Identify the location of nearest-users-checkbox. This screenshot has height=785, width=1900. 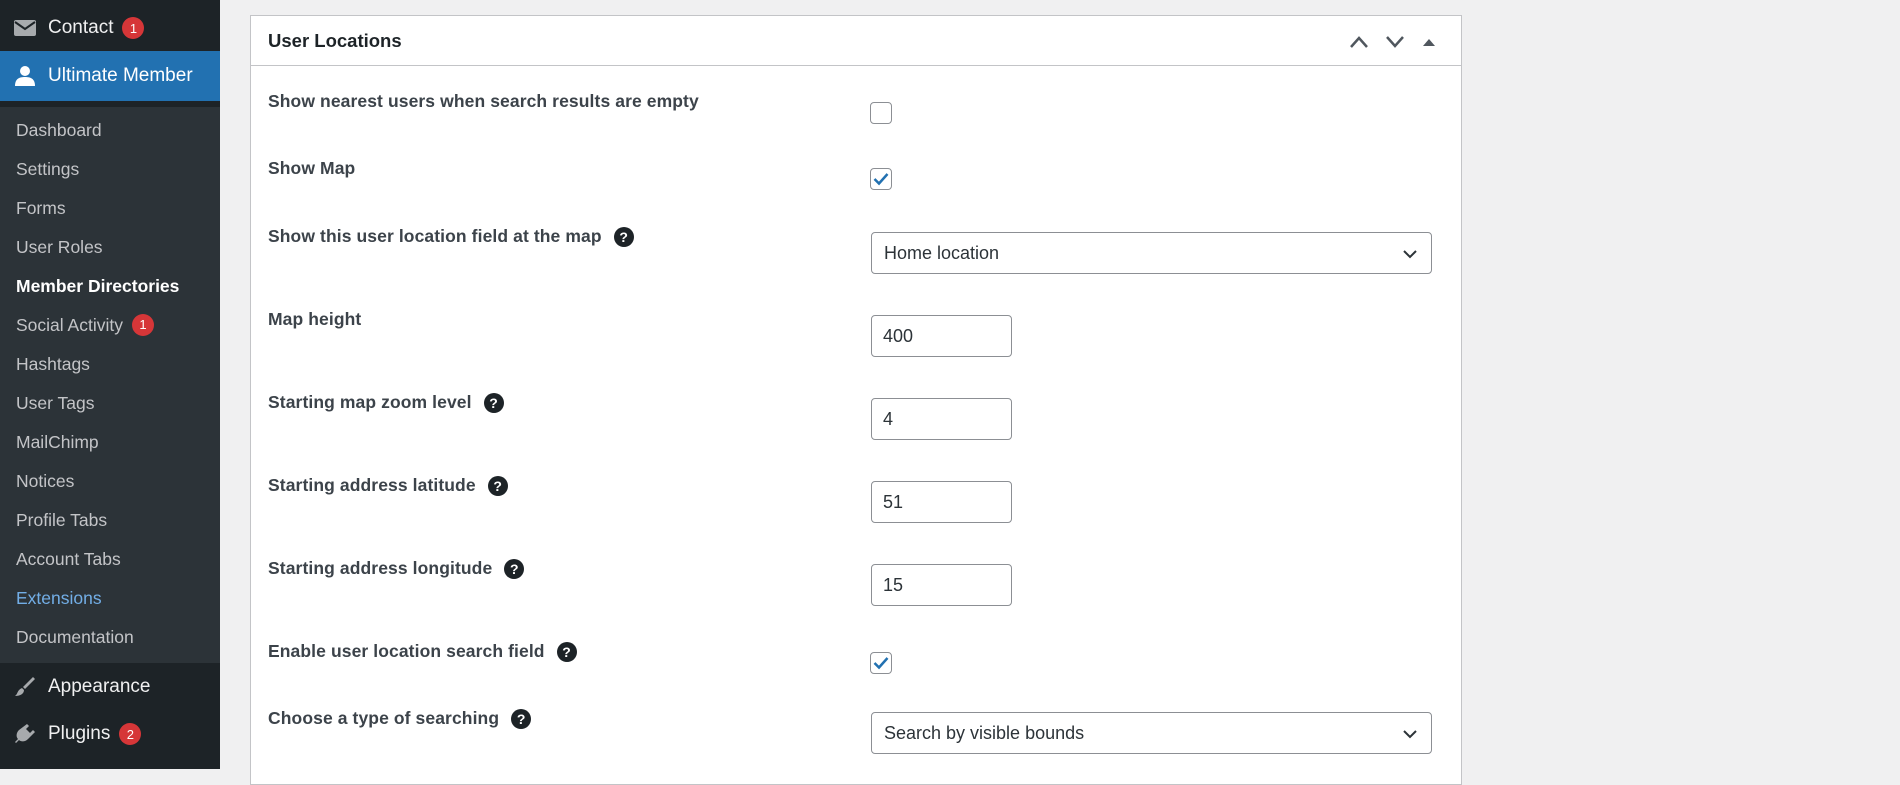
(881, 113).